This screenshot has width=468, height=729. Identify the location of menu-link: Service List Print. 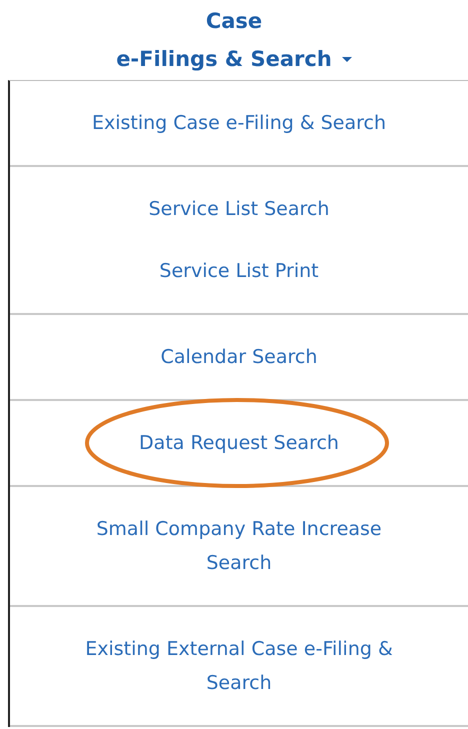
(239, 271).